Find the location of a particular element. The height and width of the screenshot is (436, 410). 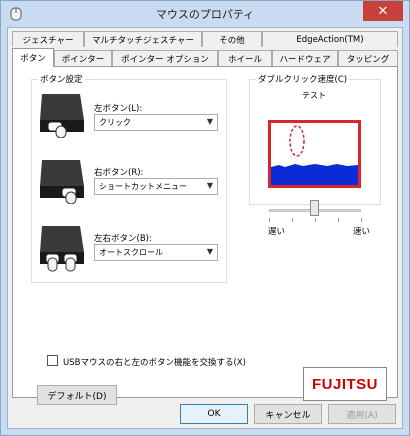

mouse-app-icon is located at coordinates (16, 14).